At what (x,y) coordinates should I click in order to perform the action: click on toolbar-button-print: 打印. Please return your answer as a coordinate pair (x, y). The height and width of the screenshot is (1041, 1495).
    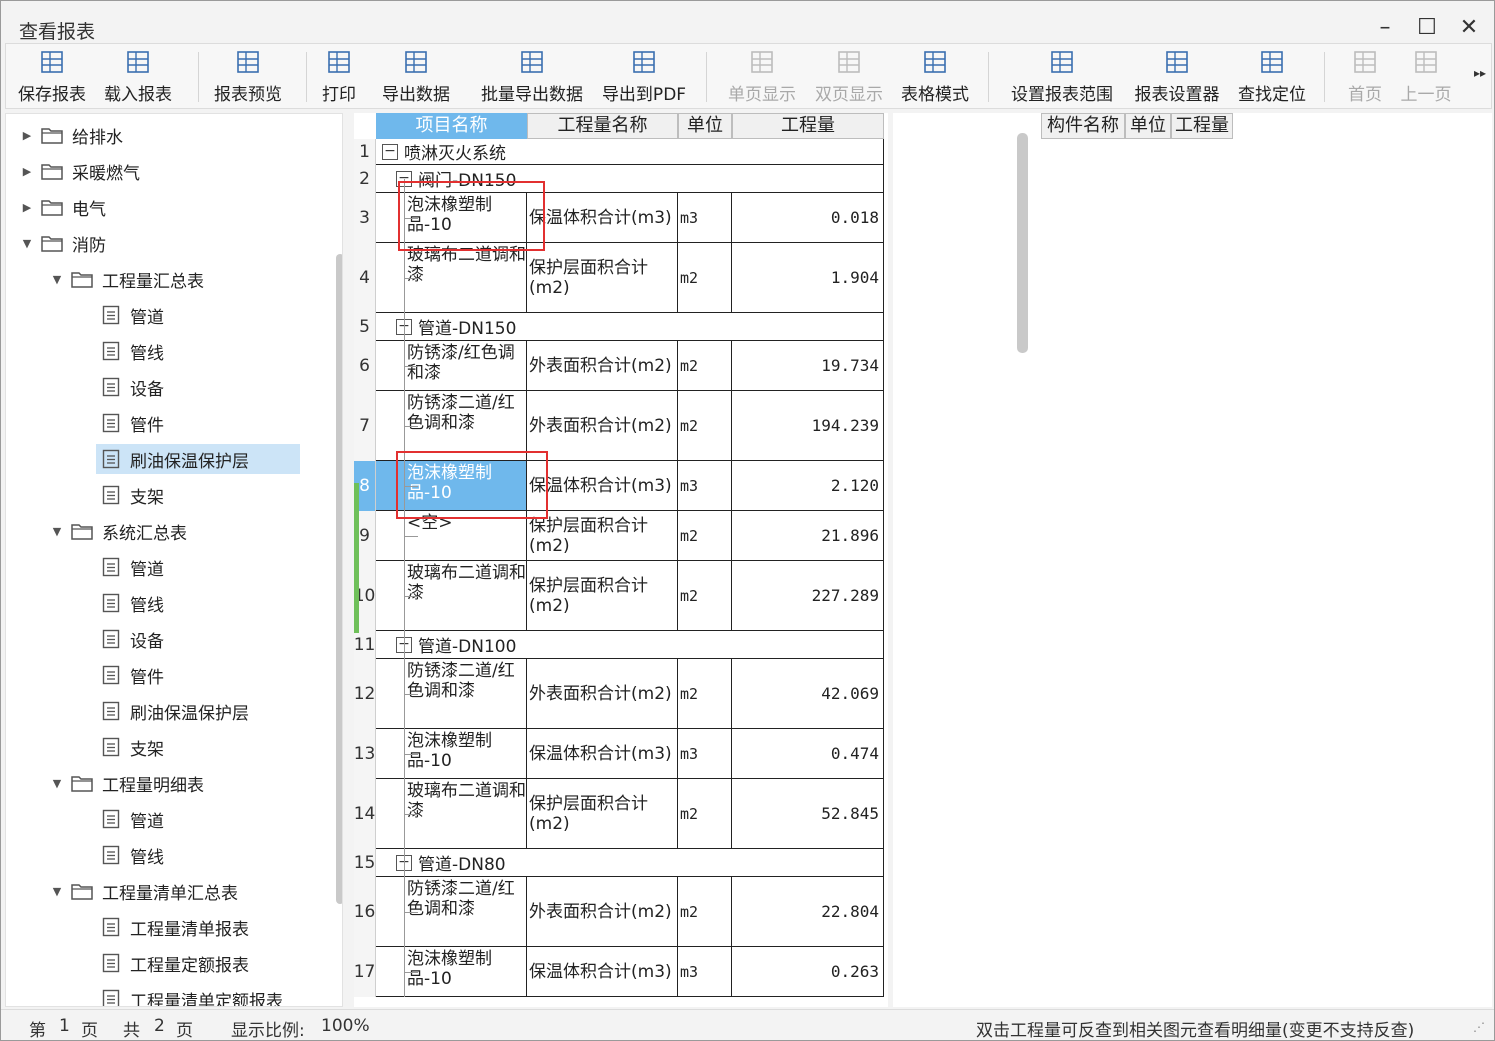
    Looking at the image, I should click on (339, 77).